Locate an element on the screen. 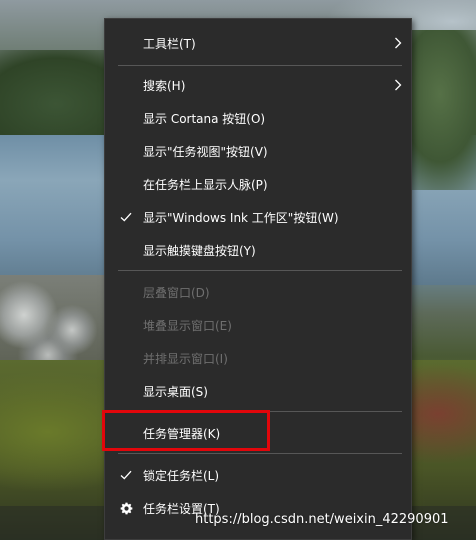 The width and height of the screenshot is (476, 540). menu-item-lock-taskbar: 锁定任务栏(L) is located at coordinates (258, 475).